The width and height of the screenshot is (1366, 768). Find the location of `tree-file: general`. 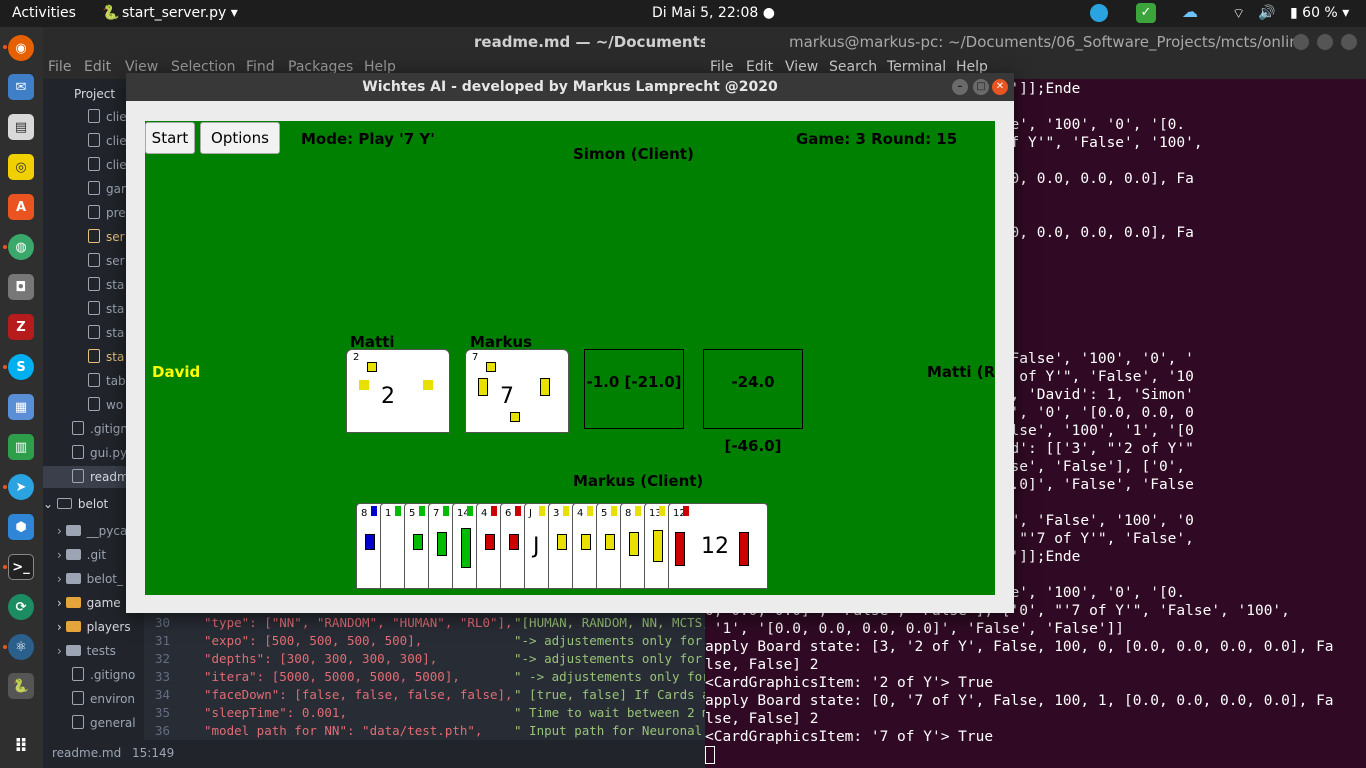

tree-file: general is located at coordinates (104, 723).